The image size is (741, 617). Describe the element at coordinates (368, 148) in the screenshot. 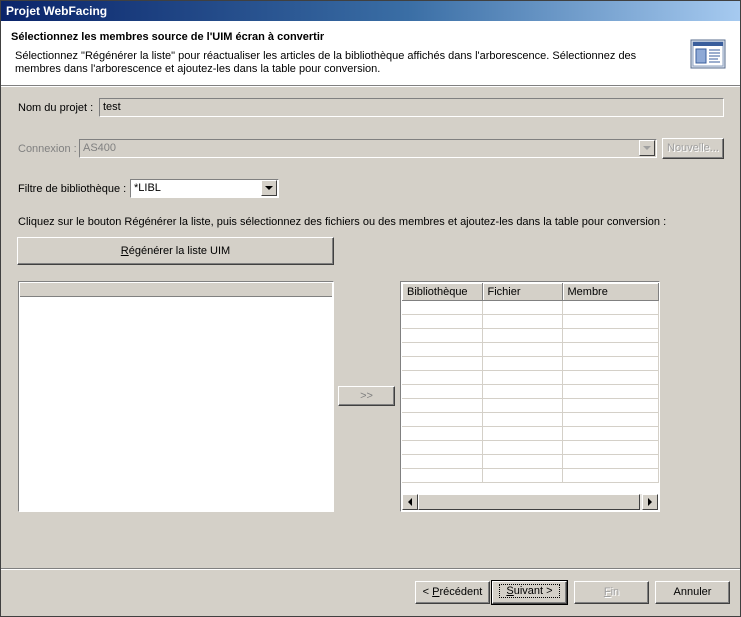

I see `connection-combo: AS400` at that location.